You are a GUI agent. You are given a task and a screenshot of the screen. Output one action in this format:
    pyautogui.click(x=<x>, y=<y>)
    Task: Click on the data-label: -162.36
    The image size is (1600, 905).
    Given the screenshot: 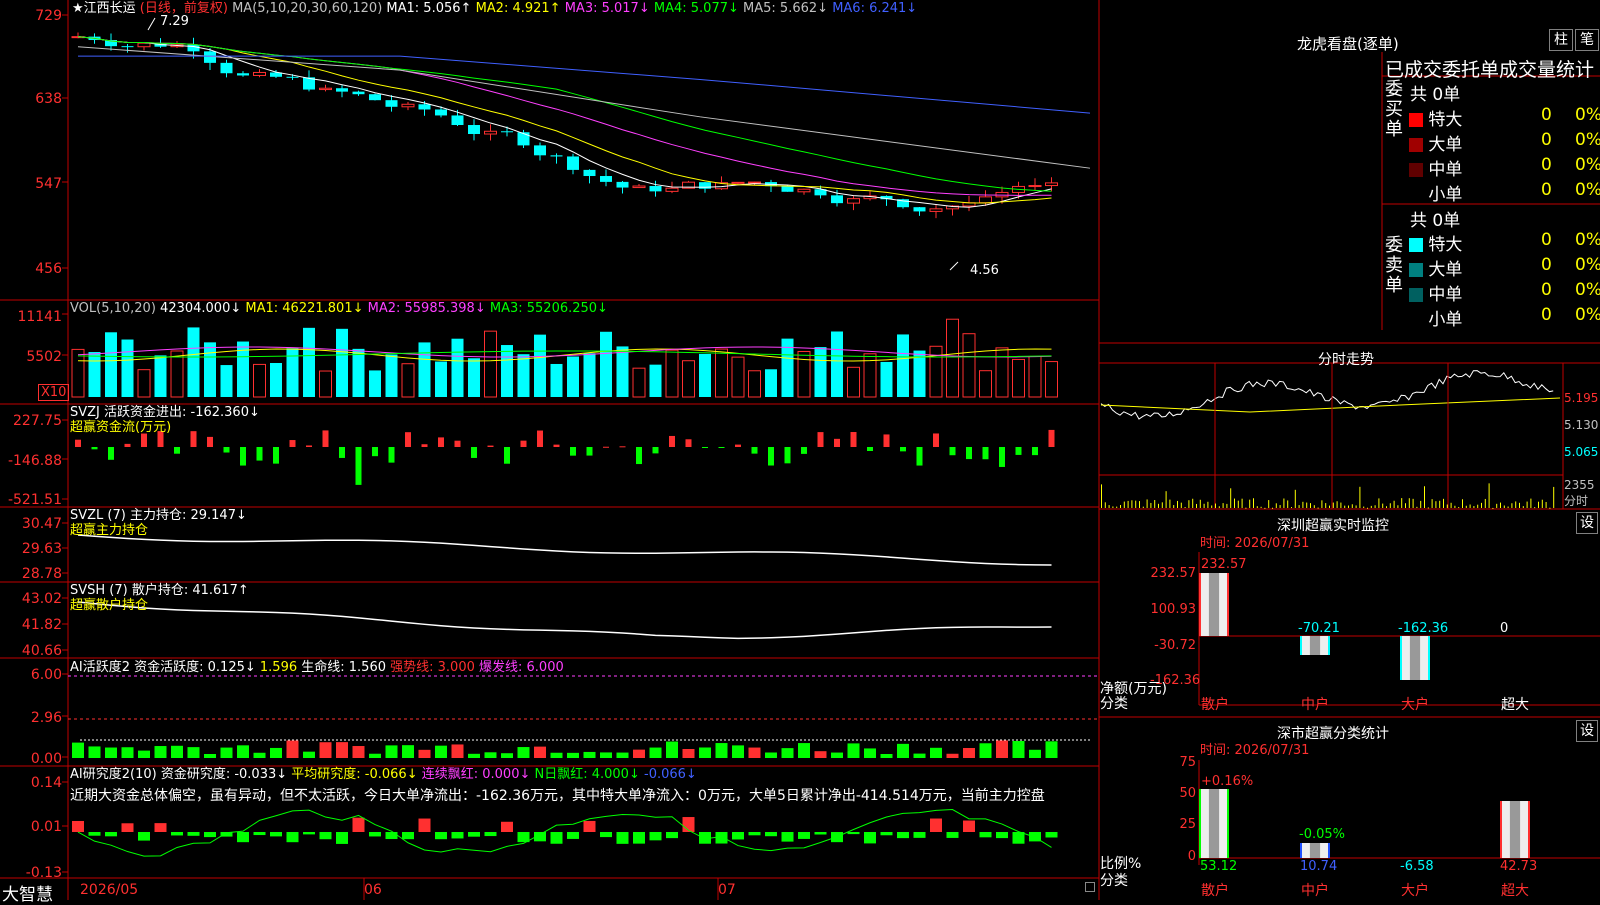 What is the action you would take?
    pyautogui.click(x=1423, y=628)
    